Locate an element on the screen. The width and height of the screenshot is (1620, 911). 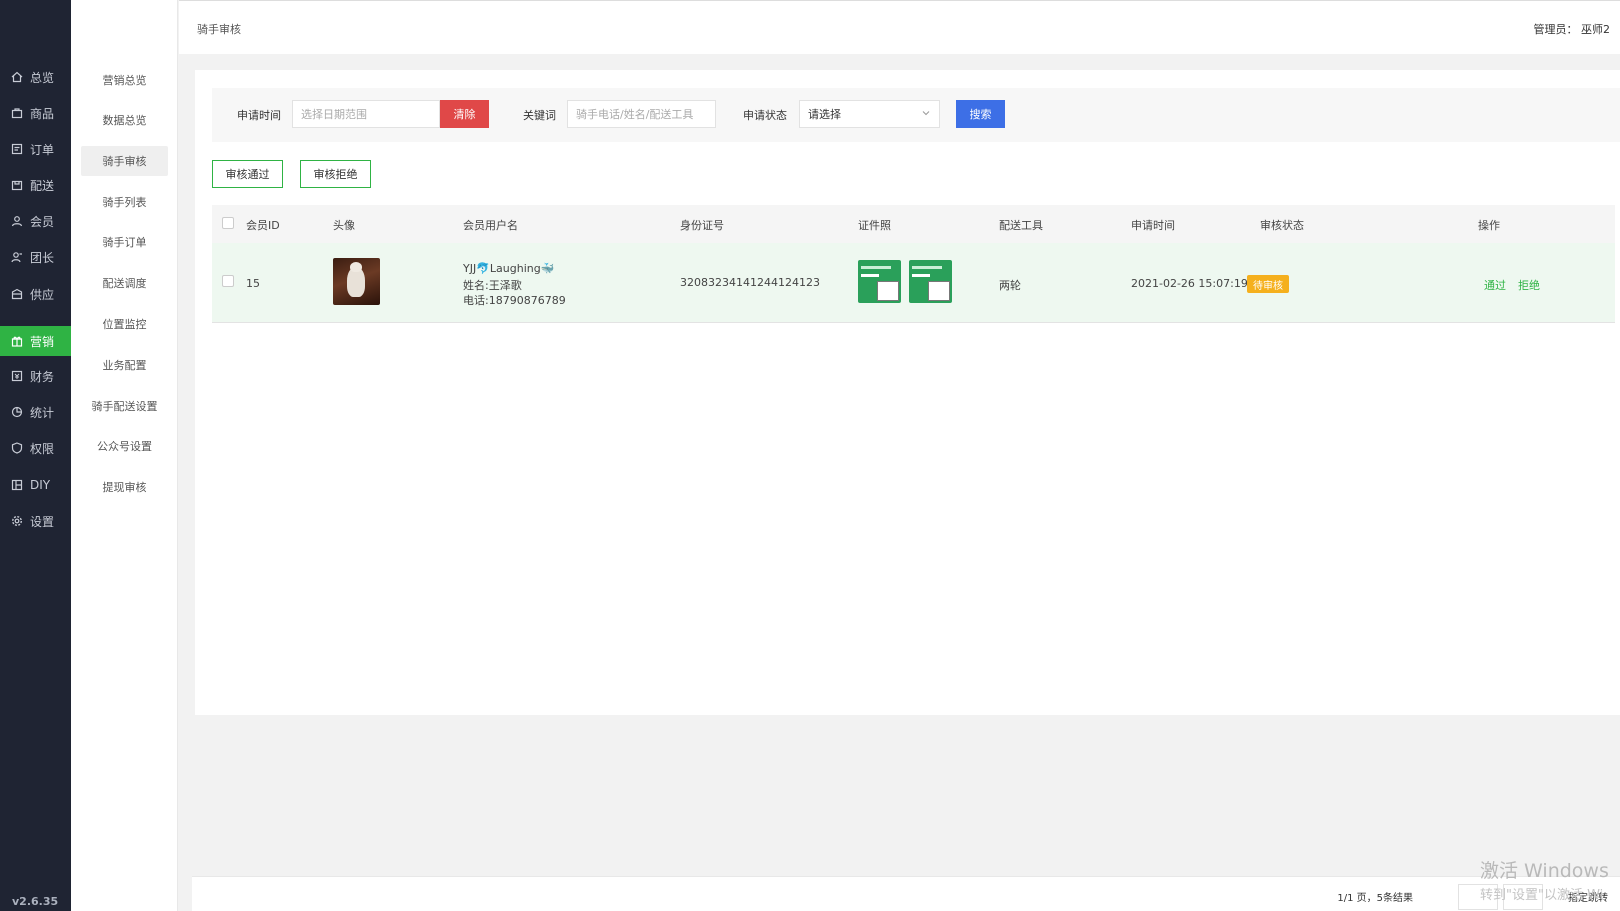
home-icon is located at coordinates (17, 77).